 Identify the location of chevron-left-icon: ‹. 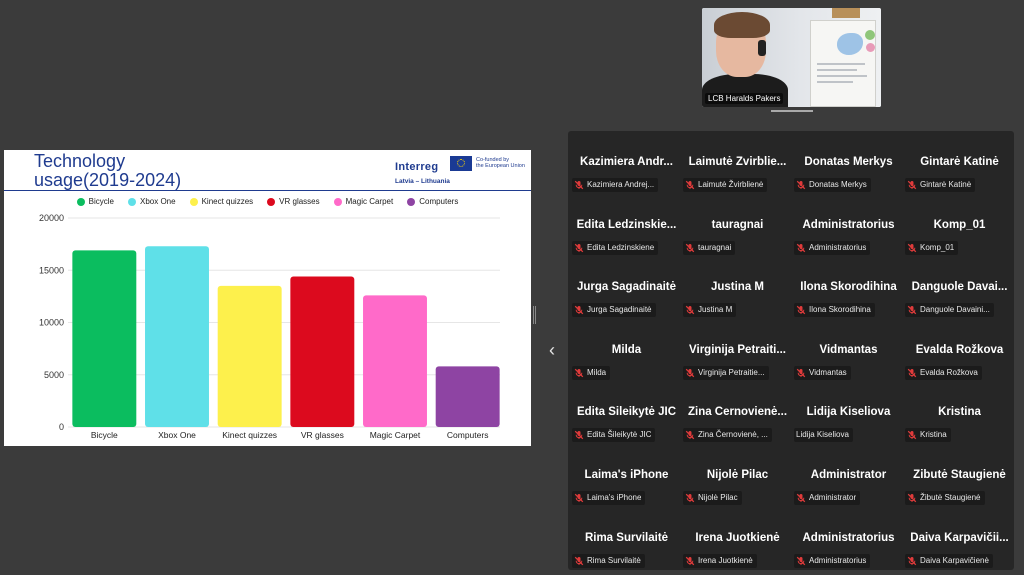
(552, 350).